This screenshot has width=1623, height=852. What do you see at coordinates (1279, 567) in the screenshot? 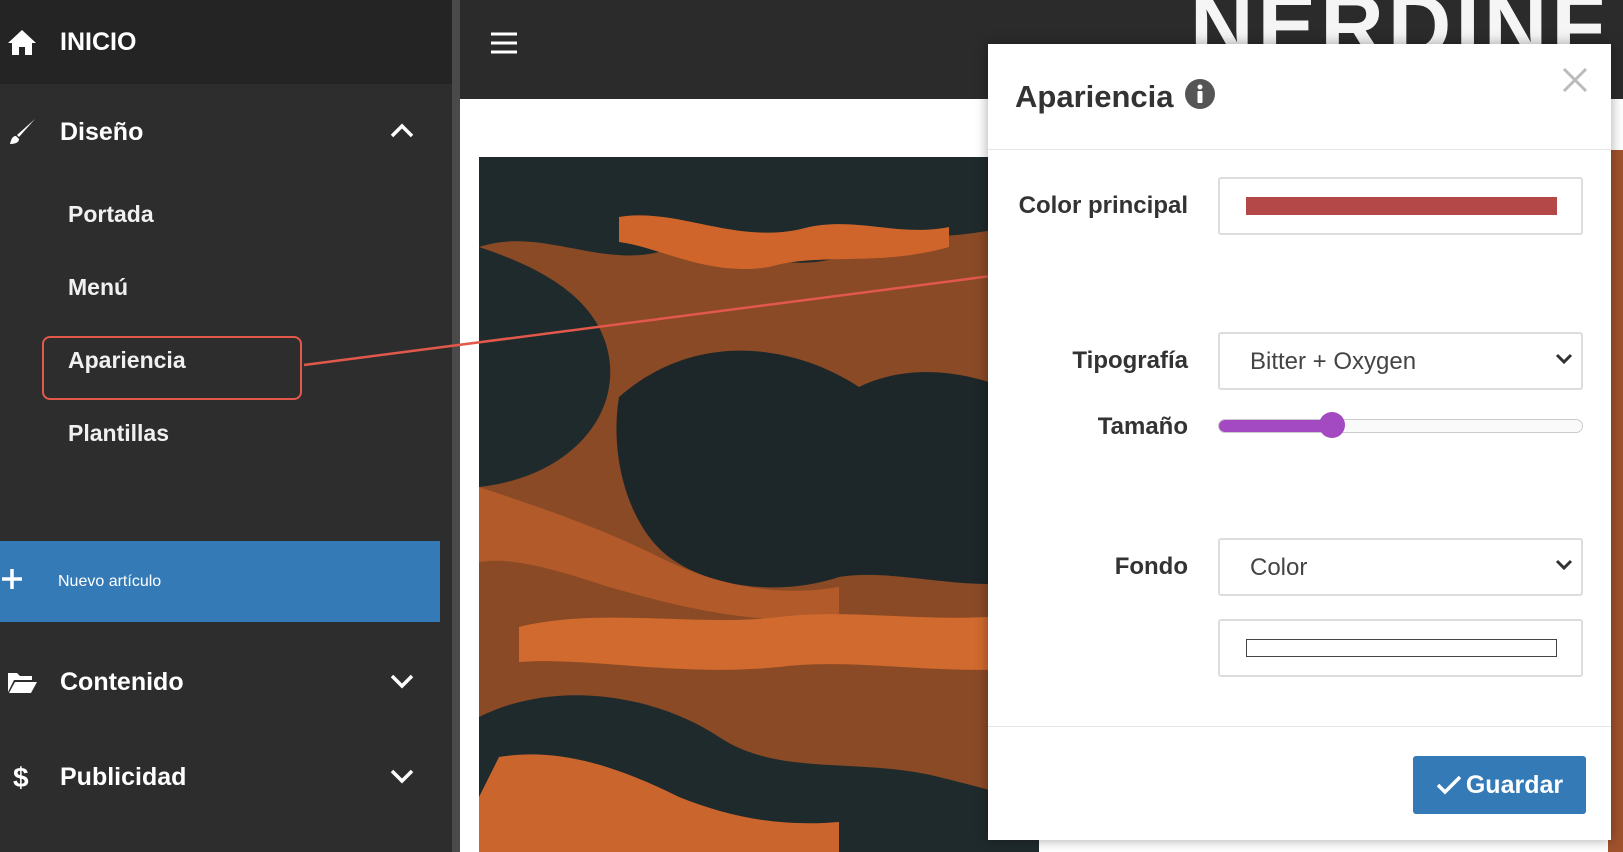
I see `fondo-value: Color` at bounding box center [1279, 567].